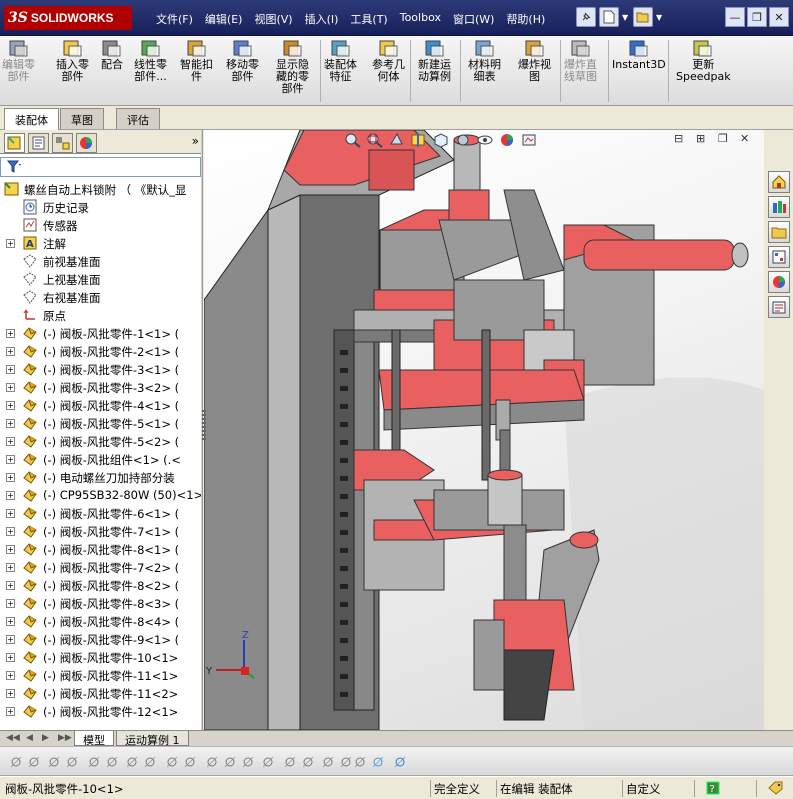 The image size is (793, 799). I want to click on smart-dimension-icon, so click(308, 762).